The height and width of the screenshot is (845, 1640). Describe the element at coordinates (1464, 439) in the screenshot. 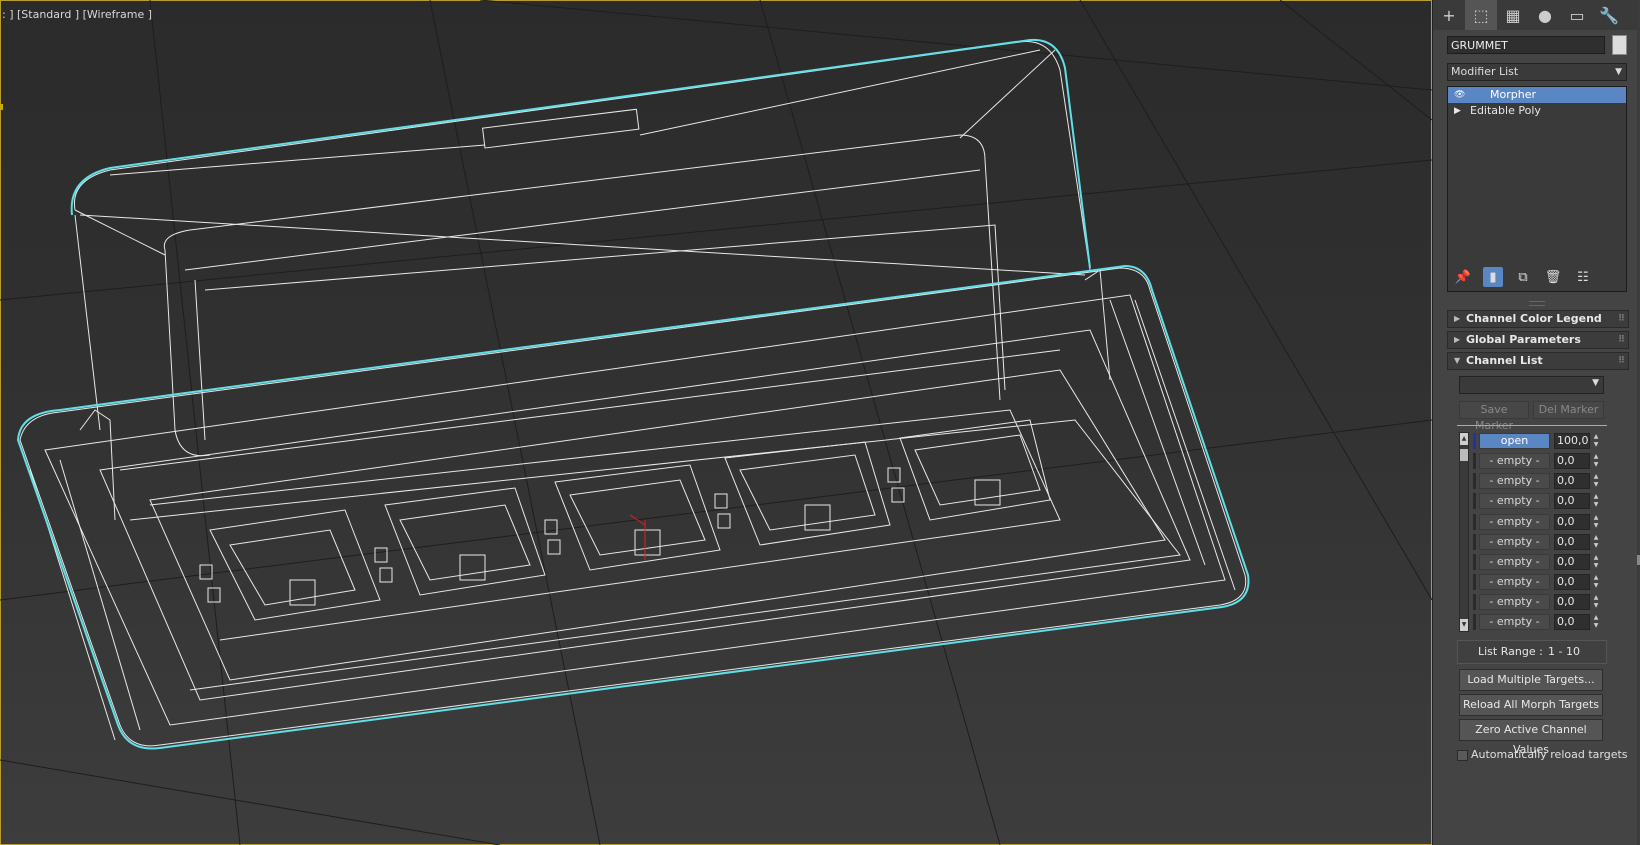

I see `scroll-up-icon: ▲` at that location.